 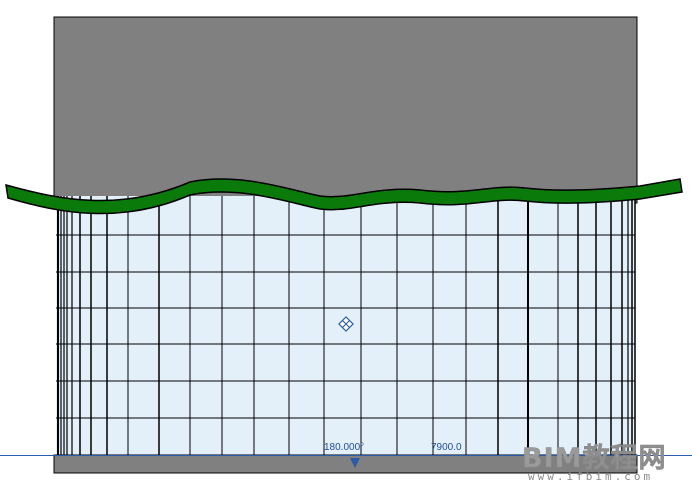 What do you see at coordinates (606, 461) in the screenshot?
I see `watermark: BIM教程网 www.ifbim.com` at bounding box center [606, 461].